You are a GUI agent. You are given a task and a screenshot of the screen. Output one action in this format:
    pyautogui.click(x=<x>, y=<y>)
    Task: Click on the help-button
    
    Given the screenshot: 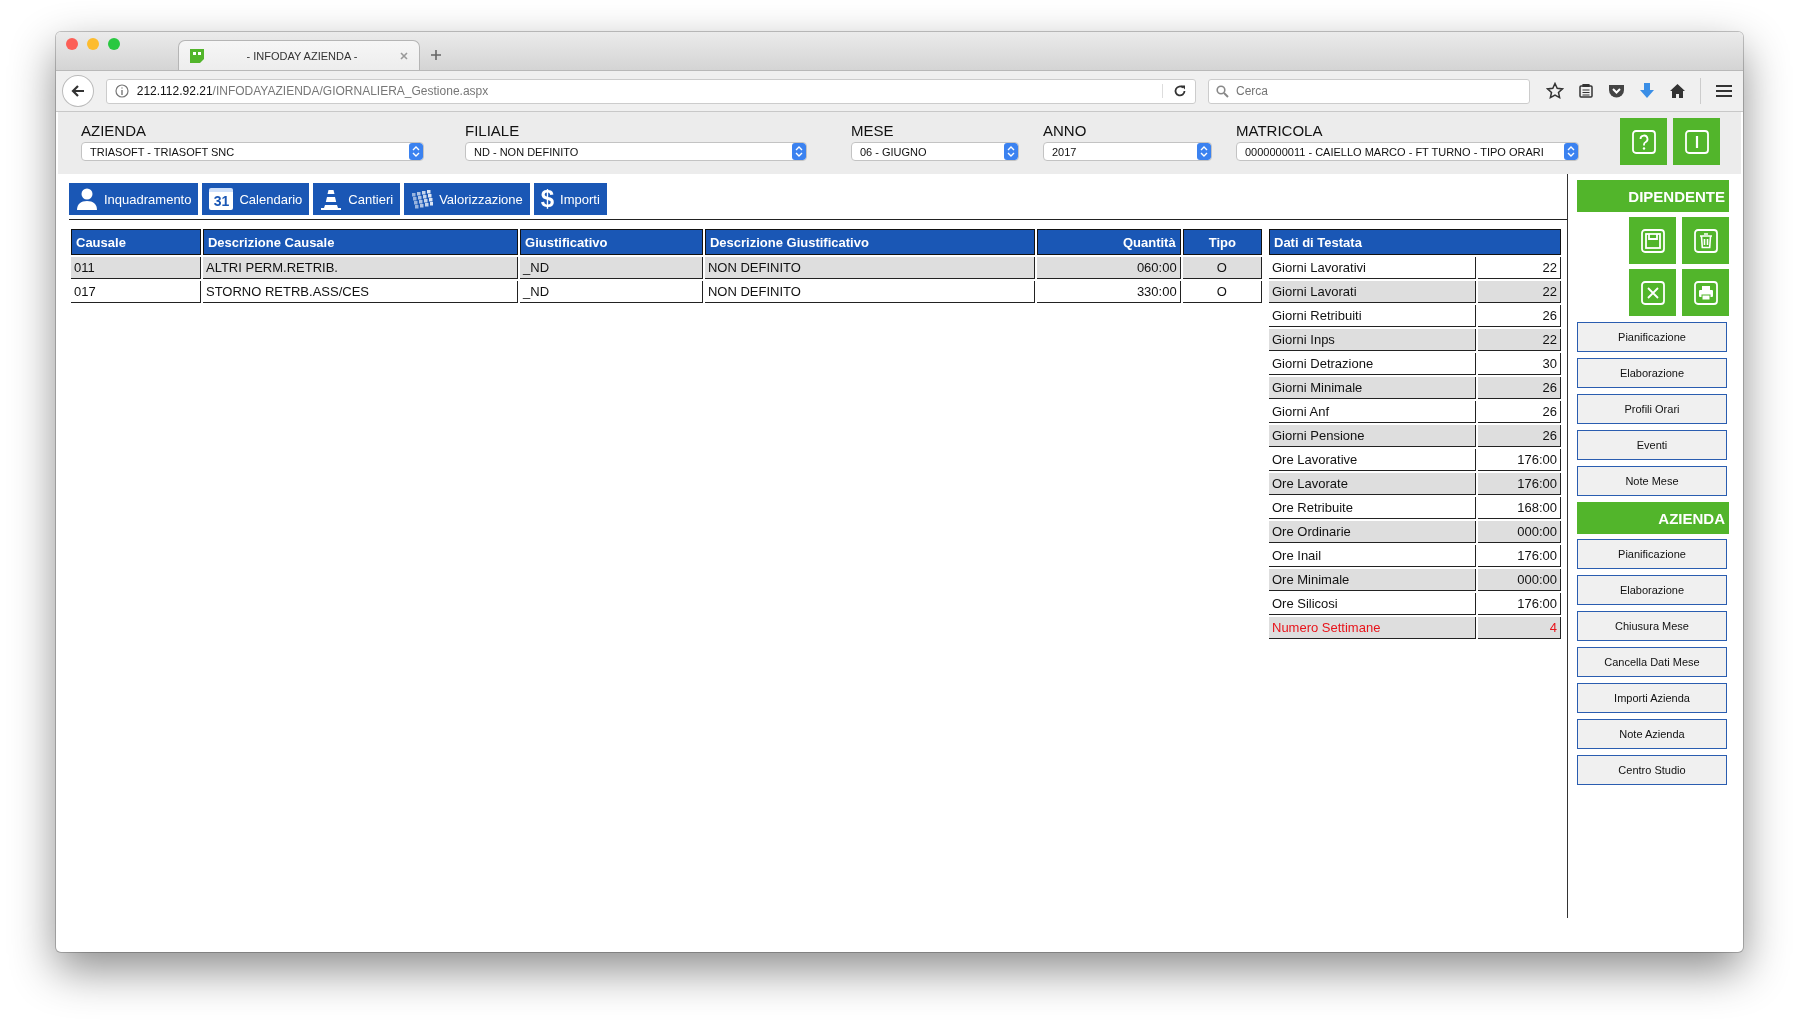 What is the action you would take?
    pyautogui.click(x=1643, y=141)
    